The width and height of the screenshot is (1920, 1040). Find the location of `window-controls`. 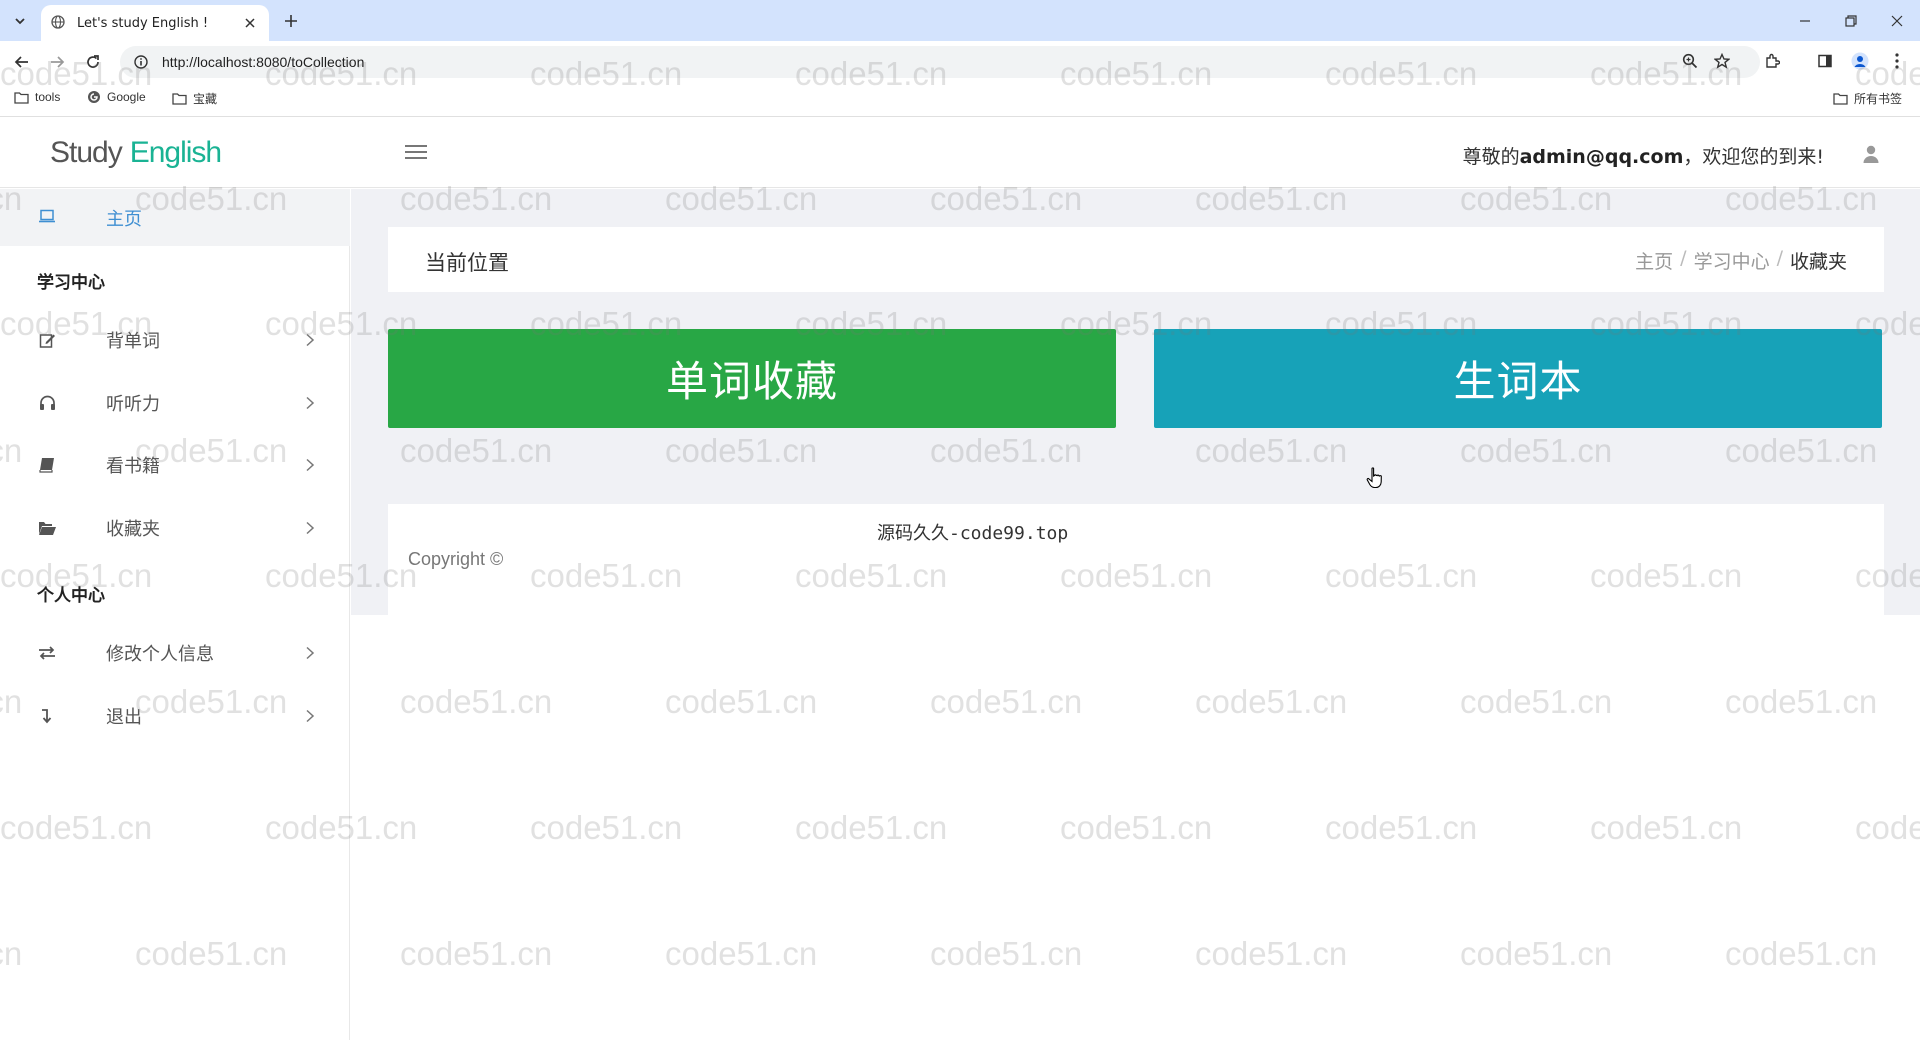

window-controls is located at coordinates (1851, 20).